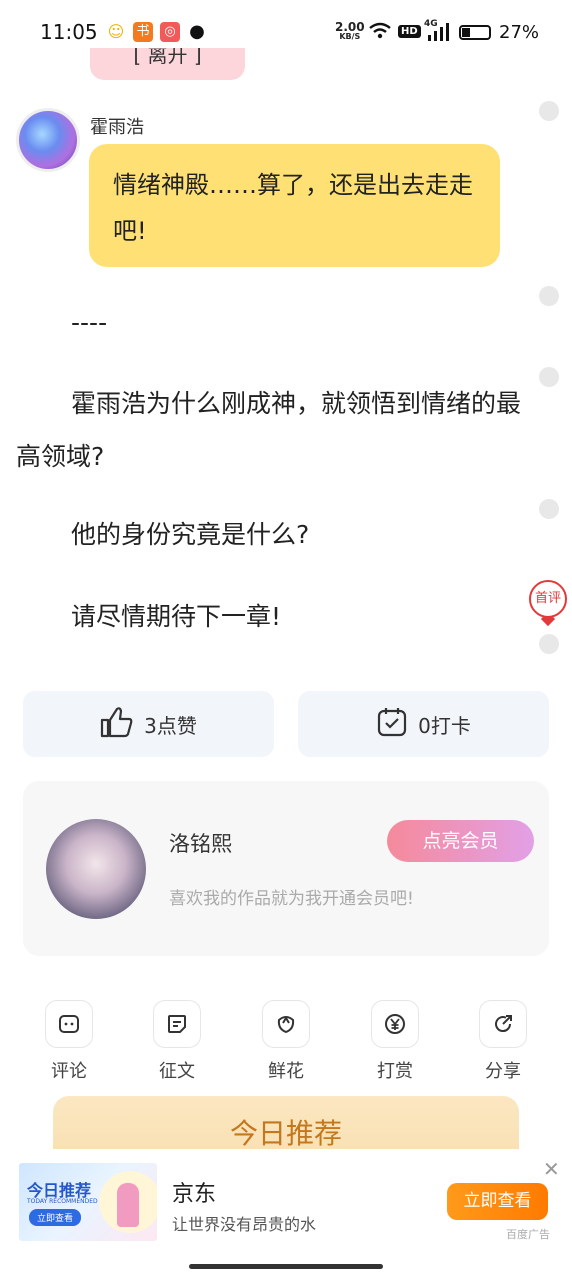 The height and width of the screenshot is (1280, 572). I want to click on tool-reward-label: 打赏, so click(395, 1071).